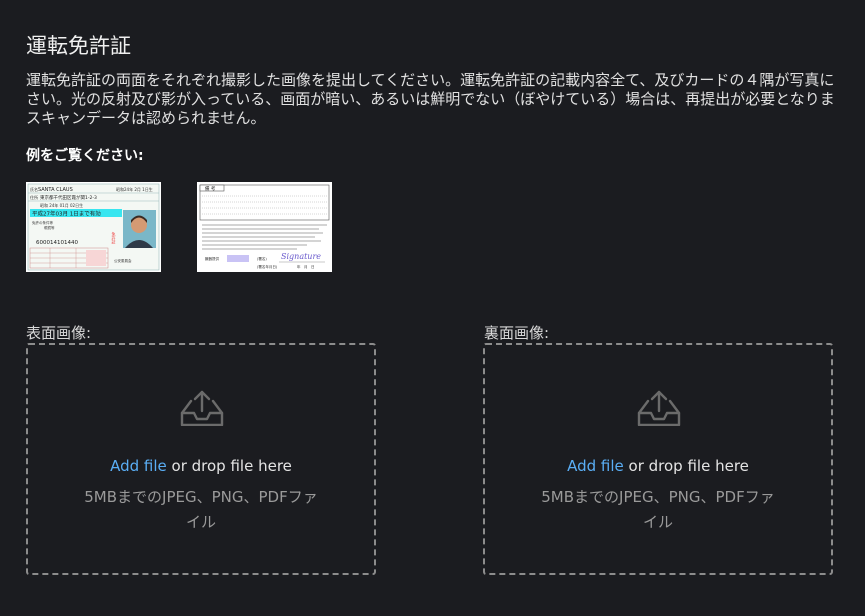 This screenshot has width=865, height=616. I want to click on svg-text: 氏名, so click(34, 189).